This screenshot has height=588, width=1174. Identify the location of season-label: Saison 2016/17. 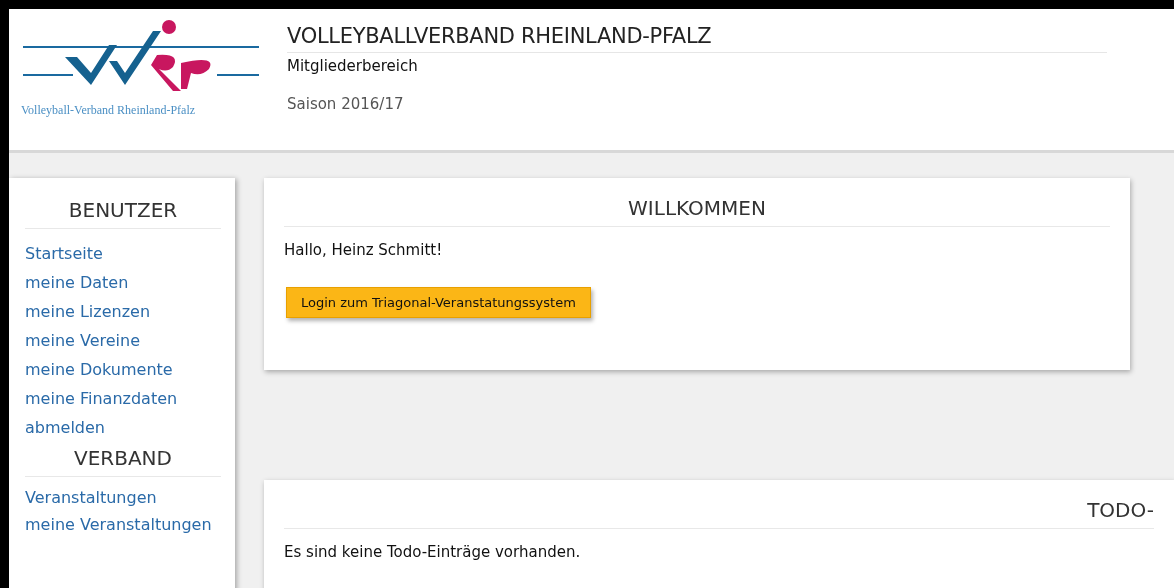
(346, 104).